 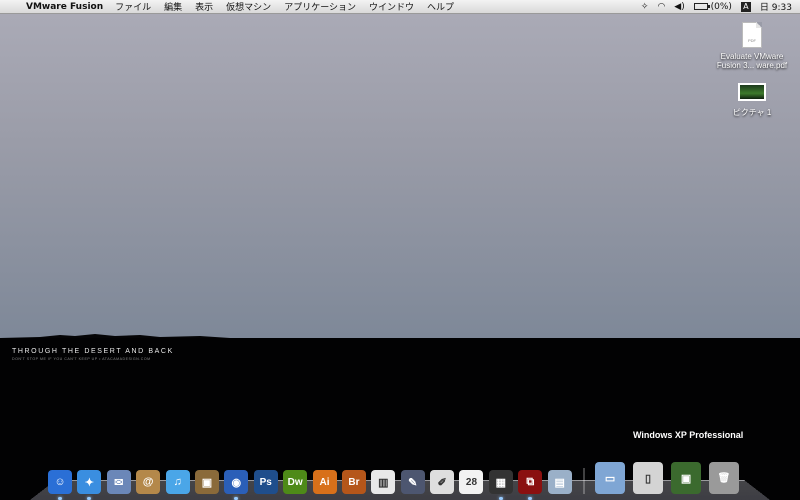 I want to click on dock: ☺ ✦ ✉ @ ♫ ▣ ◉ Ps Dw Ai Br ▥ ✎ ✐ 28 ▦ ⧉ ▤ ▭ ▯ ▣ 🗑, so click(x=397, y=480).